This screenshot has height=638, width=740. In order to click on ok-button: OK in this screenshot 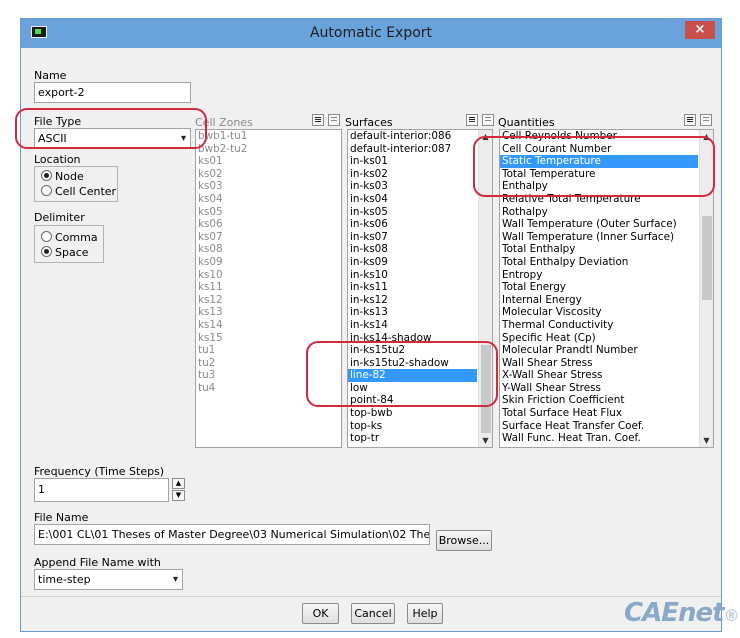, I will do `click(320, 613)`.